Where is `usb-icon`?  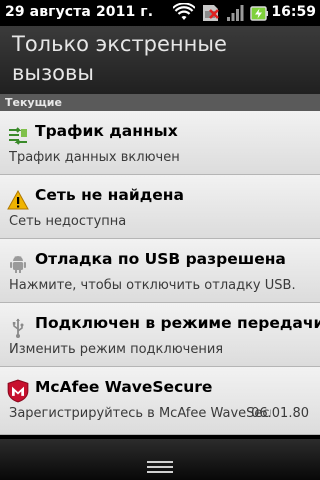
usb-icon is located at coordinates (18, 328).